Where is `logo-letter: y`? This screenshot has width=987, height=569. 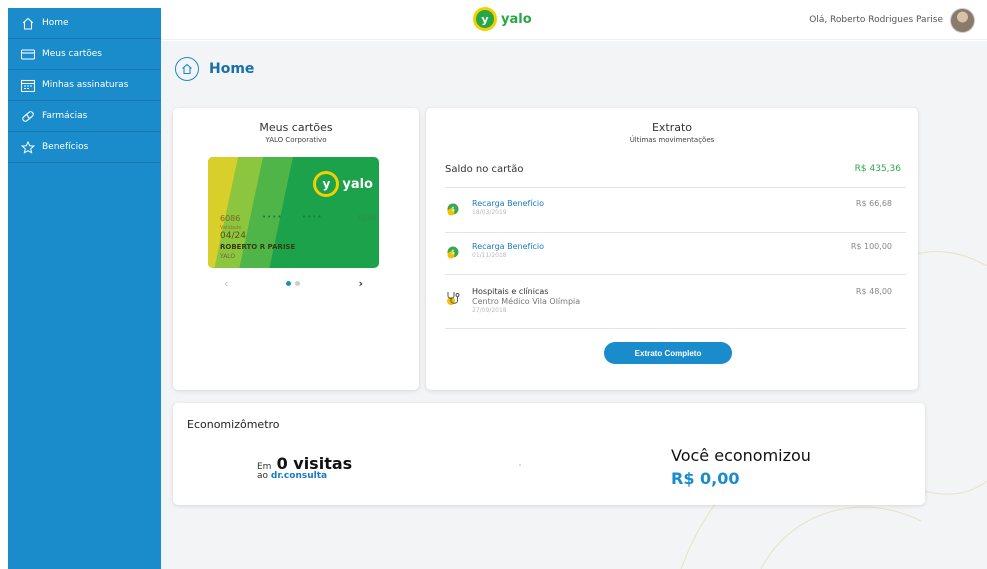 logo-letter: y is located at coordinates (485, 19).